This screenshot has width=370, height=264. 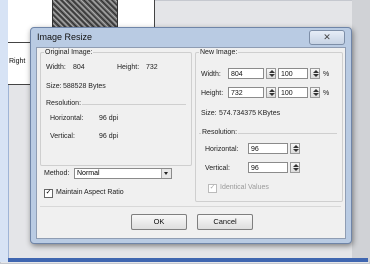 I want to click on horizontal-spin-arrows-icon, so click(x=295, y=148).